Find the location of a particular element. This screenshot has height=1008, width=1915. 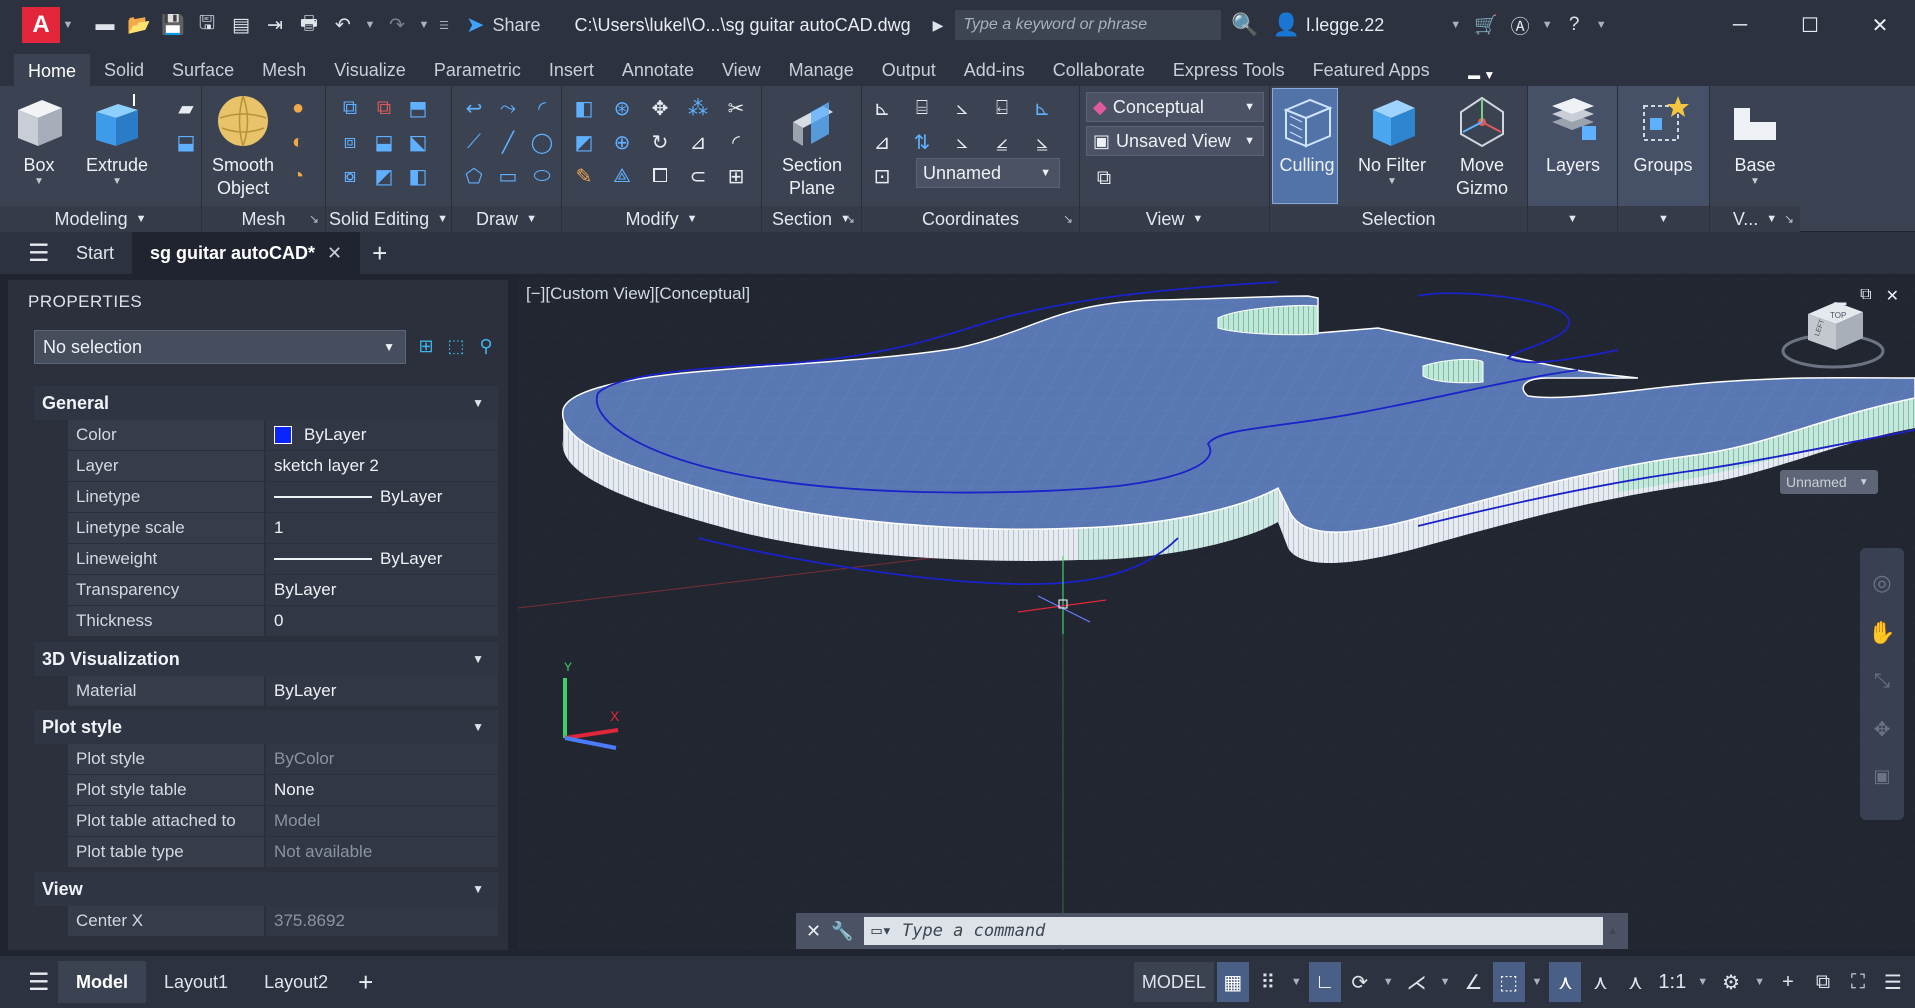

undo-icon: ↶ is located at coordinates (343, 25).